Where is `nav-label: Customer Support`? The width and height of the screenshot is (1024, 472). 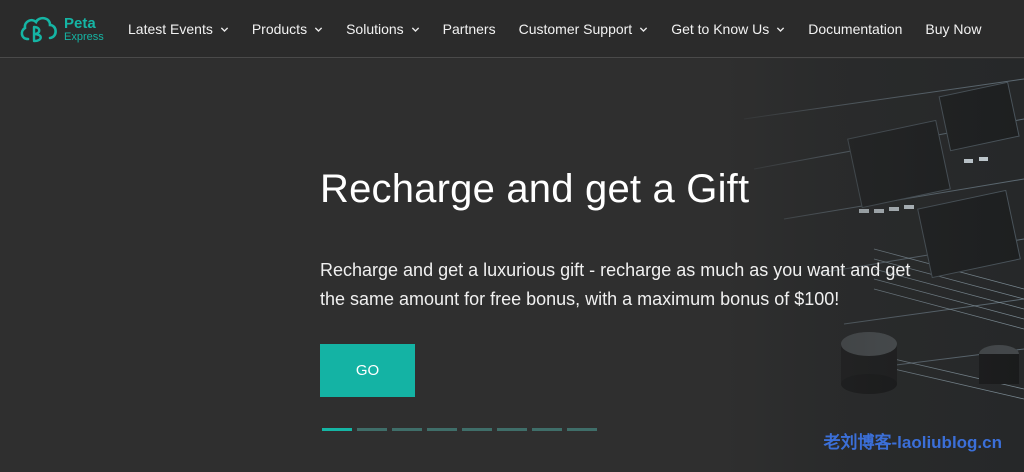
nav-label: Customer Support is located at coordinates (575, 29).